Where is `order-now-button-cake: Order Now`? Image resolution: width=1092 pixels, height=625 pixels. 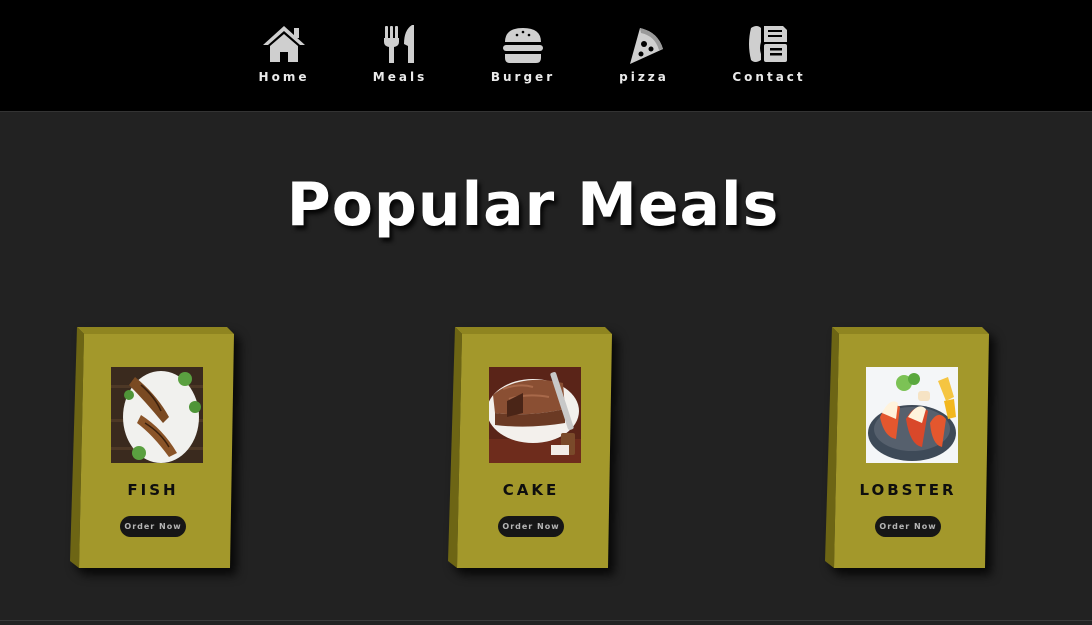 order-now-button-cake: Order Now is located at coordinates (531, 526).